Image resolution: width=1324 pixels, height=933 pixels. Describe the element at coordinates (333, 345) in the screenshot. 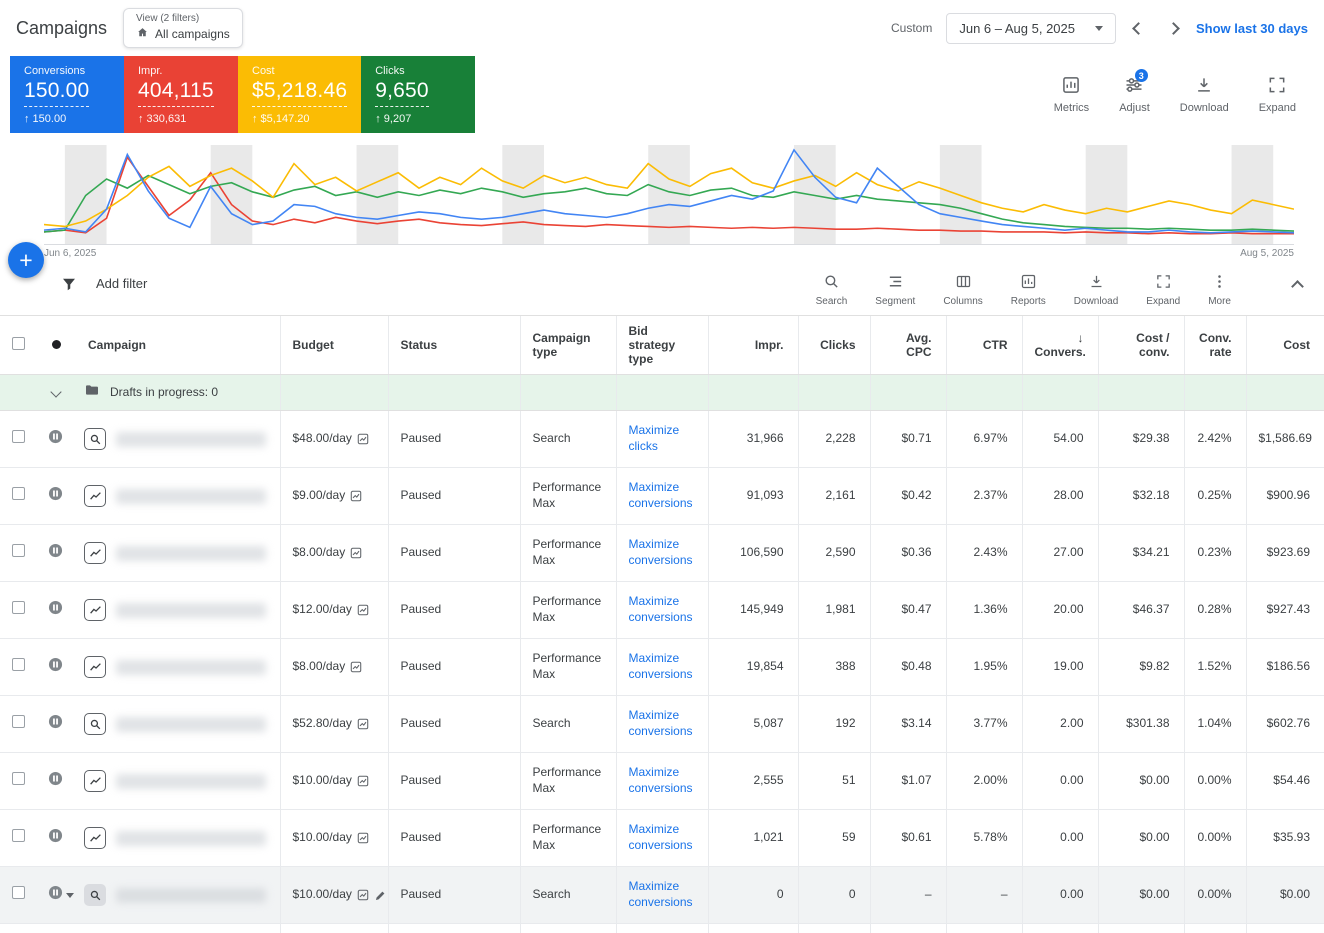

I see `column-header-budget: Budget` at that location.